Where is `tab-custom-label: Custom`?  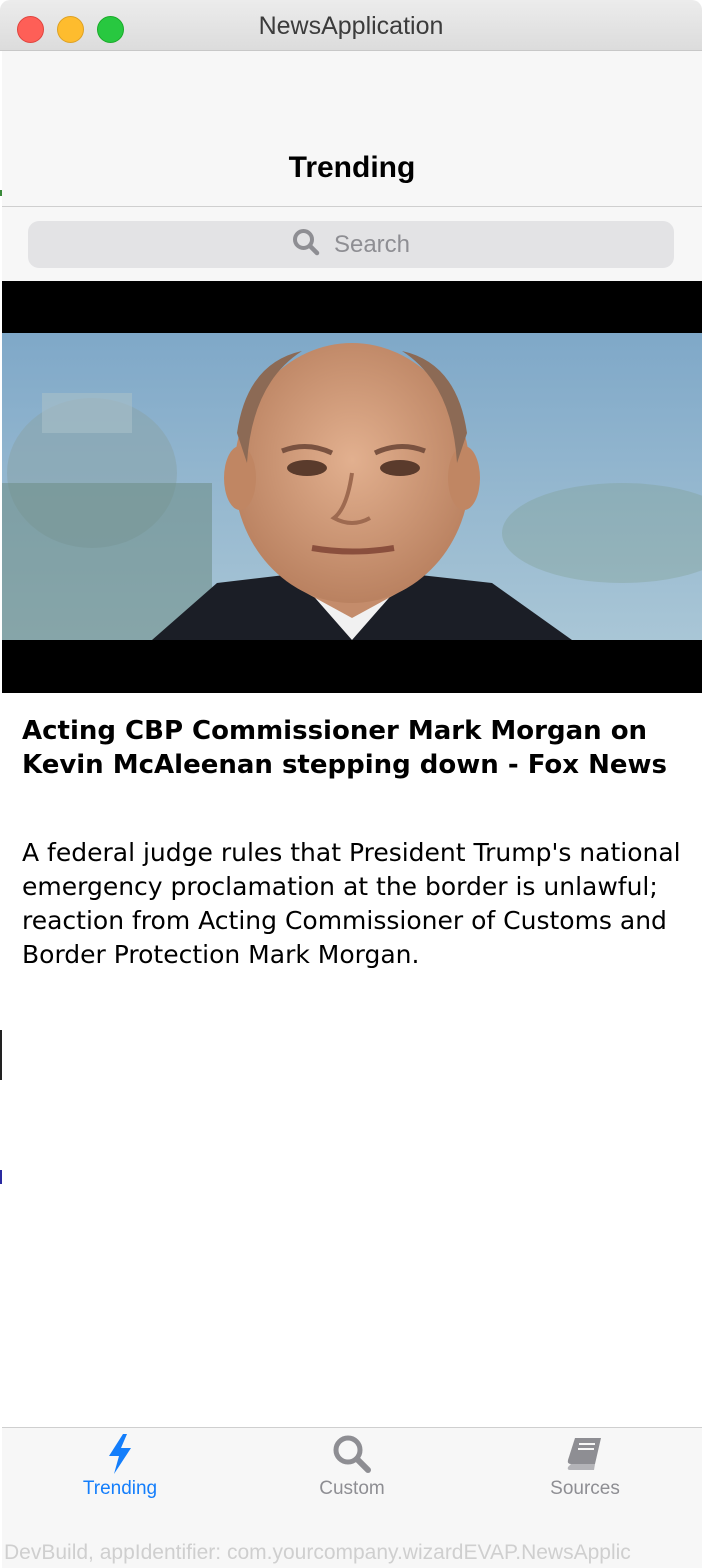 tab-custom-label: Custom is located at coordinates (352, 1488).